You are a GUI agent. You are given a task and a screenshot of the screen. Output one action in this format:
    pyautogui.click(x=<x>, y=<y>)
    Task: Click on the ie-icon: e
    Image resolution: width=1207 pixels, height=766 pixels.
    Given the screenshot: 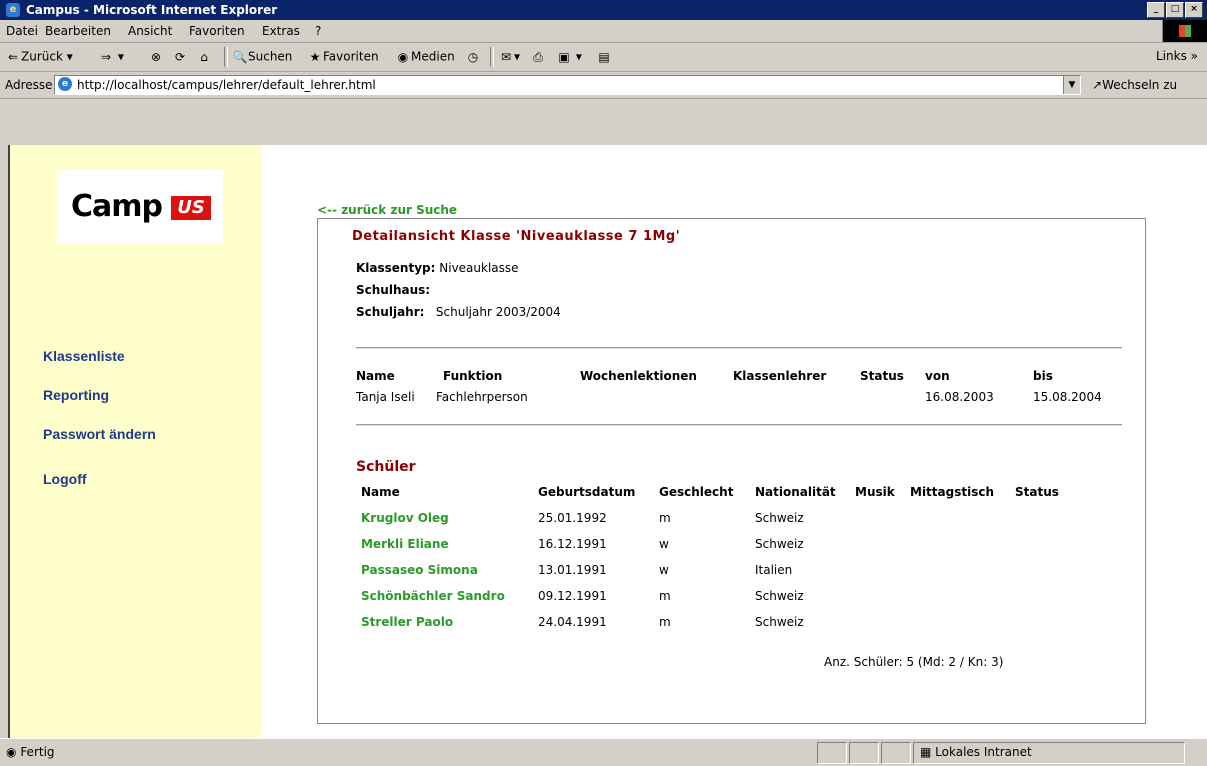 What is the action you would take?
    pyautogui.click(x=13, y=10)
    